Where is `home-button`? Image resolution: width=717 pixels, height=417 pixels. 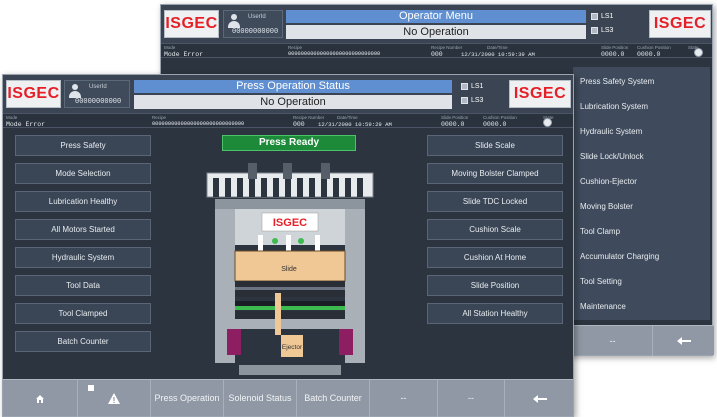 home-button is located at coordinates (40, 398).